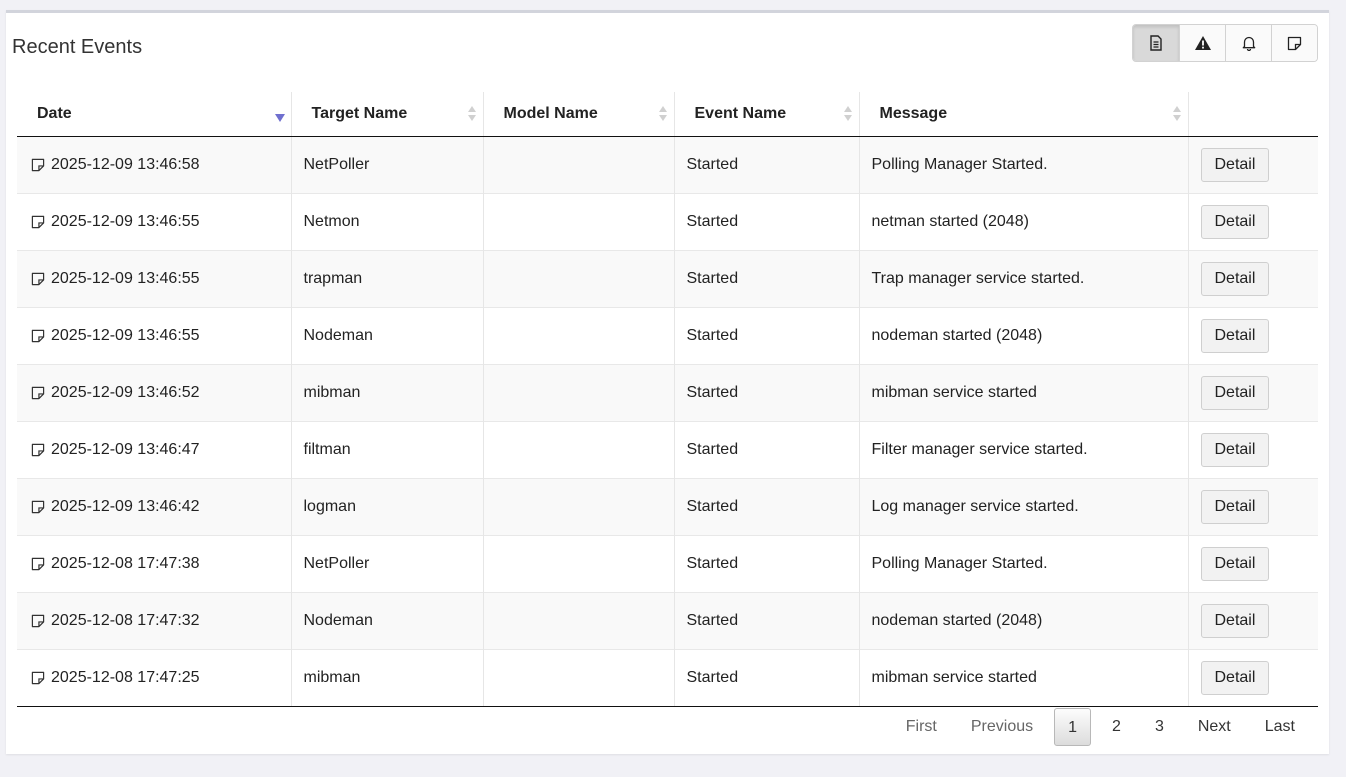 The height and width of the screenshot is (777, 1346). I want to click on bell-icon, so click(1248, 43).